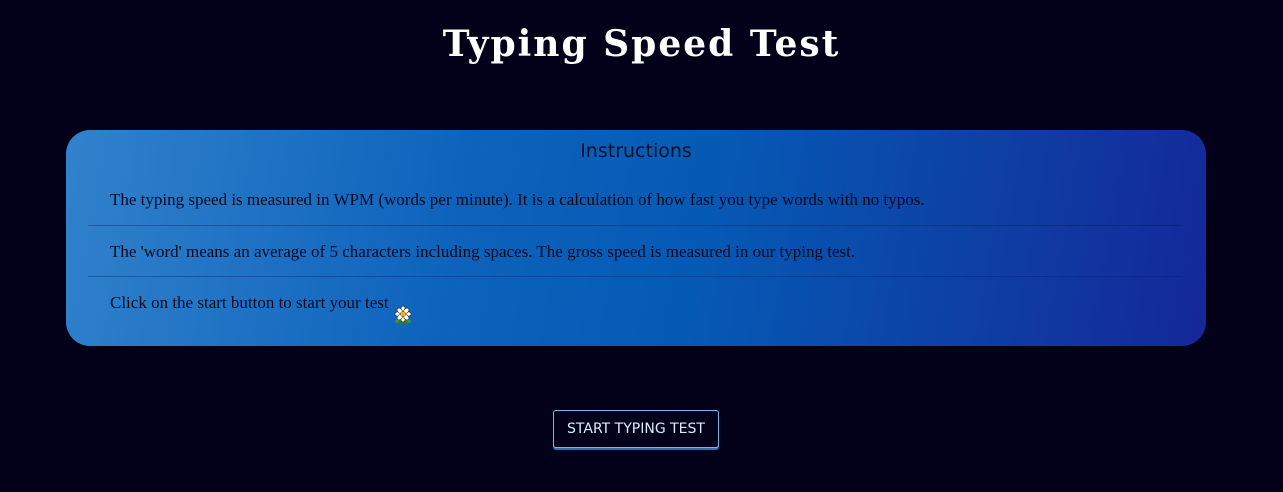  I want to click on flower-icon, so click(403, 309).